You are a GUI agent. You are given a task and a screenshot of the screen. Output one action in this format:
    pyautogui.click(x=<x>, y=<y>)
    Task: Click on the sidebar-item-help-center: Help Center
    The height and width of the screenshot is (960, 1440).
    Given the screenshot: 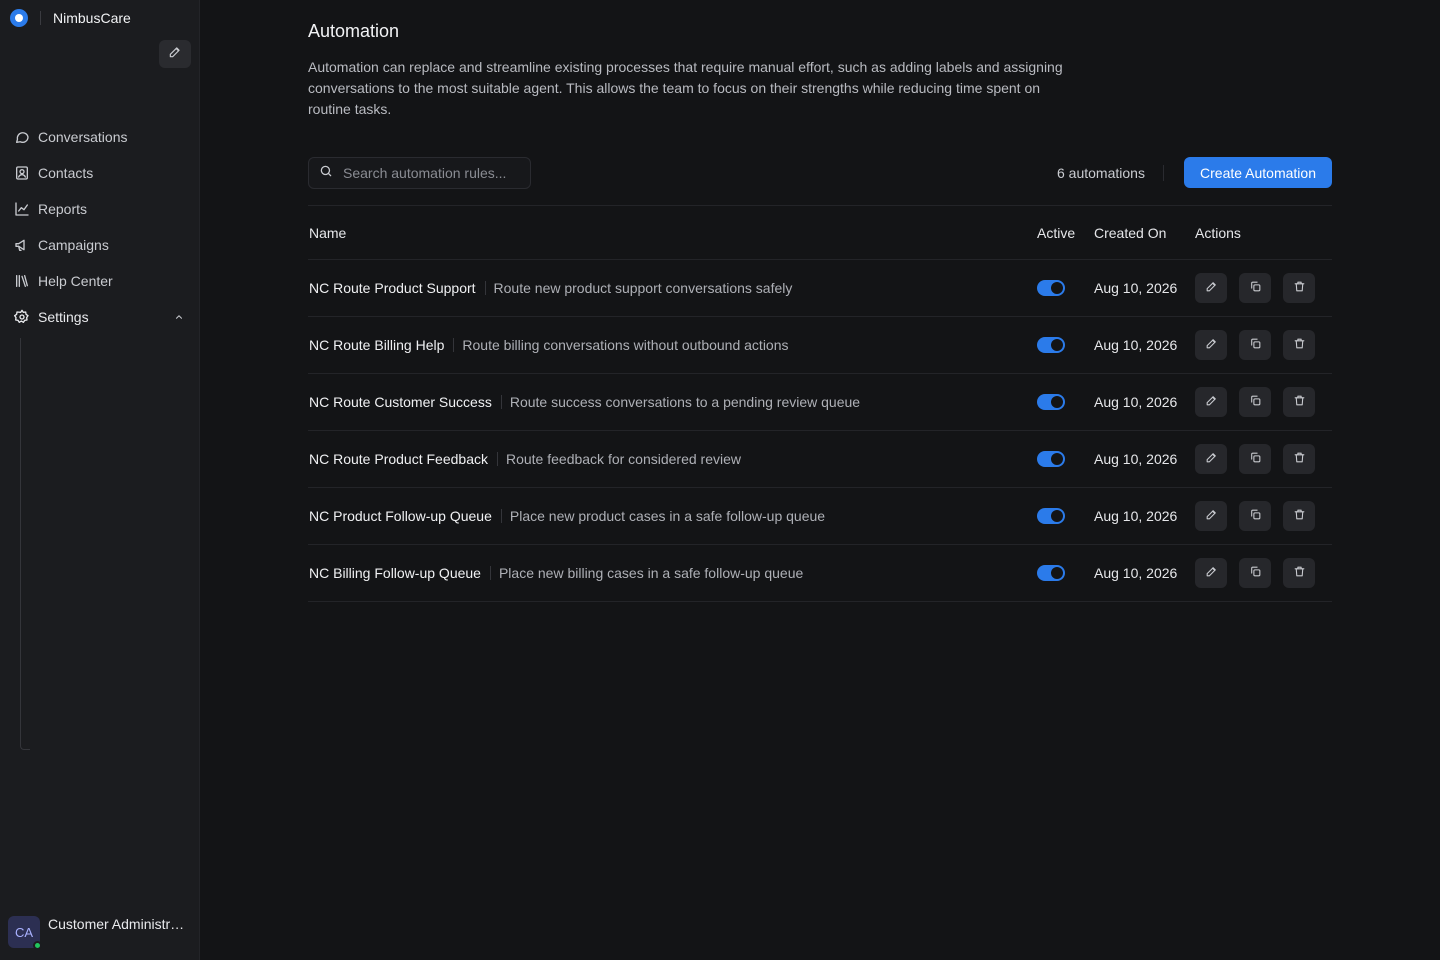 What is the action you would take?
    pyautogui.click(x=100, y=281)
    